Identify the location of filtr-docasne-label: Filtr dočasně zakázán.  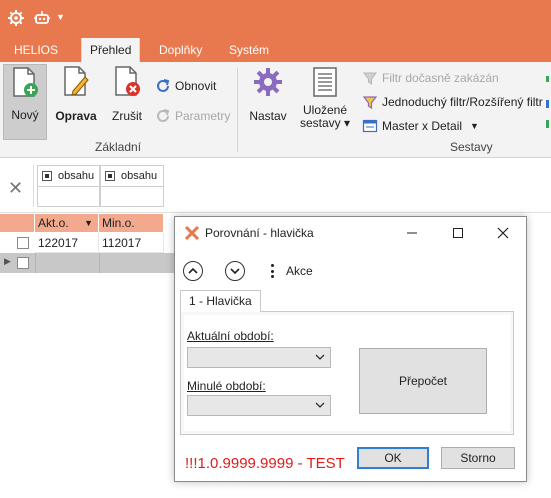
(440, 78).